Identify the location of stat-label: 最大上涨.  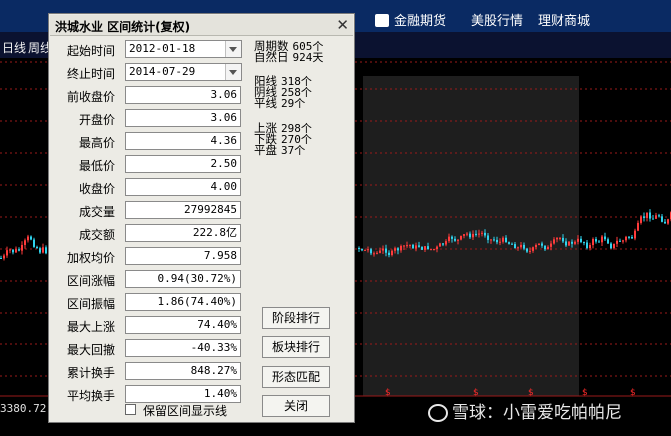
(90, 327).